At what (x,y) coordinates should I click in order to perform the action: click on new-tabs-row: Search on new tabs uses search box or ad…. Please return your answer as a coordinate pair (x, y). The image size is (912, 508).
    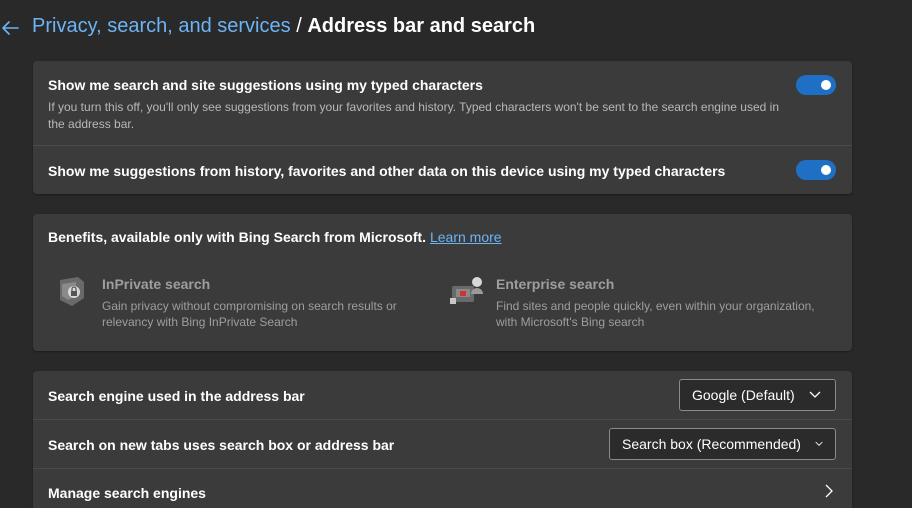
    Looking at the image, I should click on (442, 444).